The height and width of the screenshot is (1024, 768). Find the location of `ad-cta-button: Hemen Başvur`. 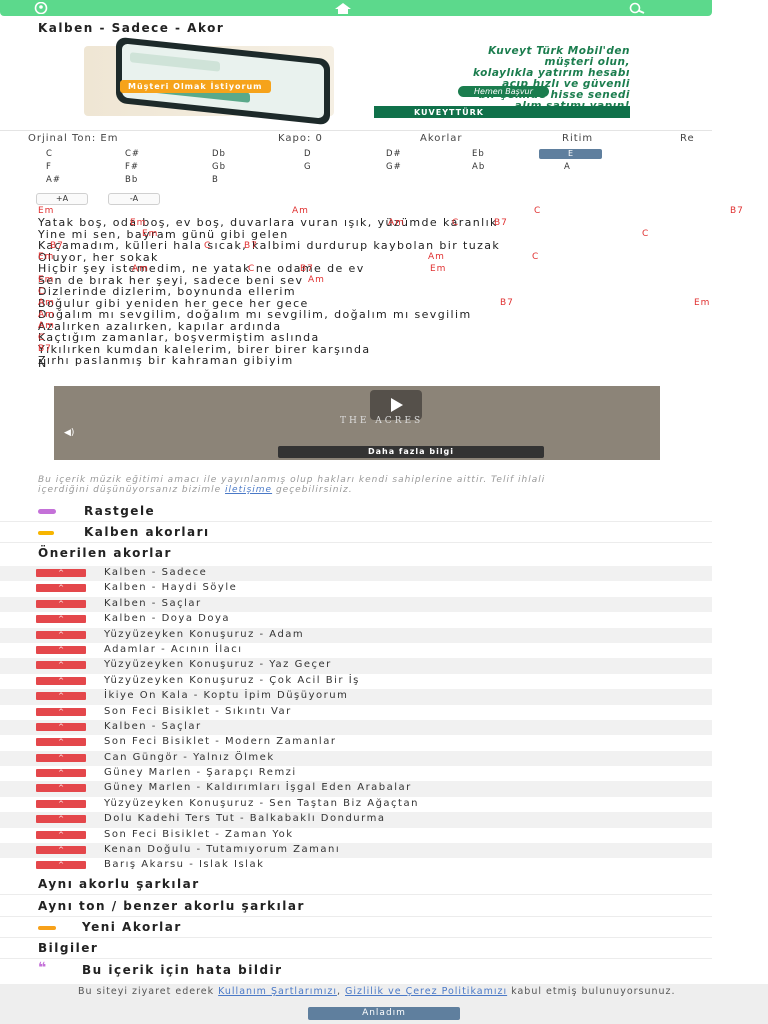

ad-cta-button: Hemen Başvur is located at coordinates (503, 91).